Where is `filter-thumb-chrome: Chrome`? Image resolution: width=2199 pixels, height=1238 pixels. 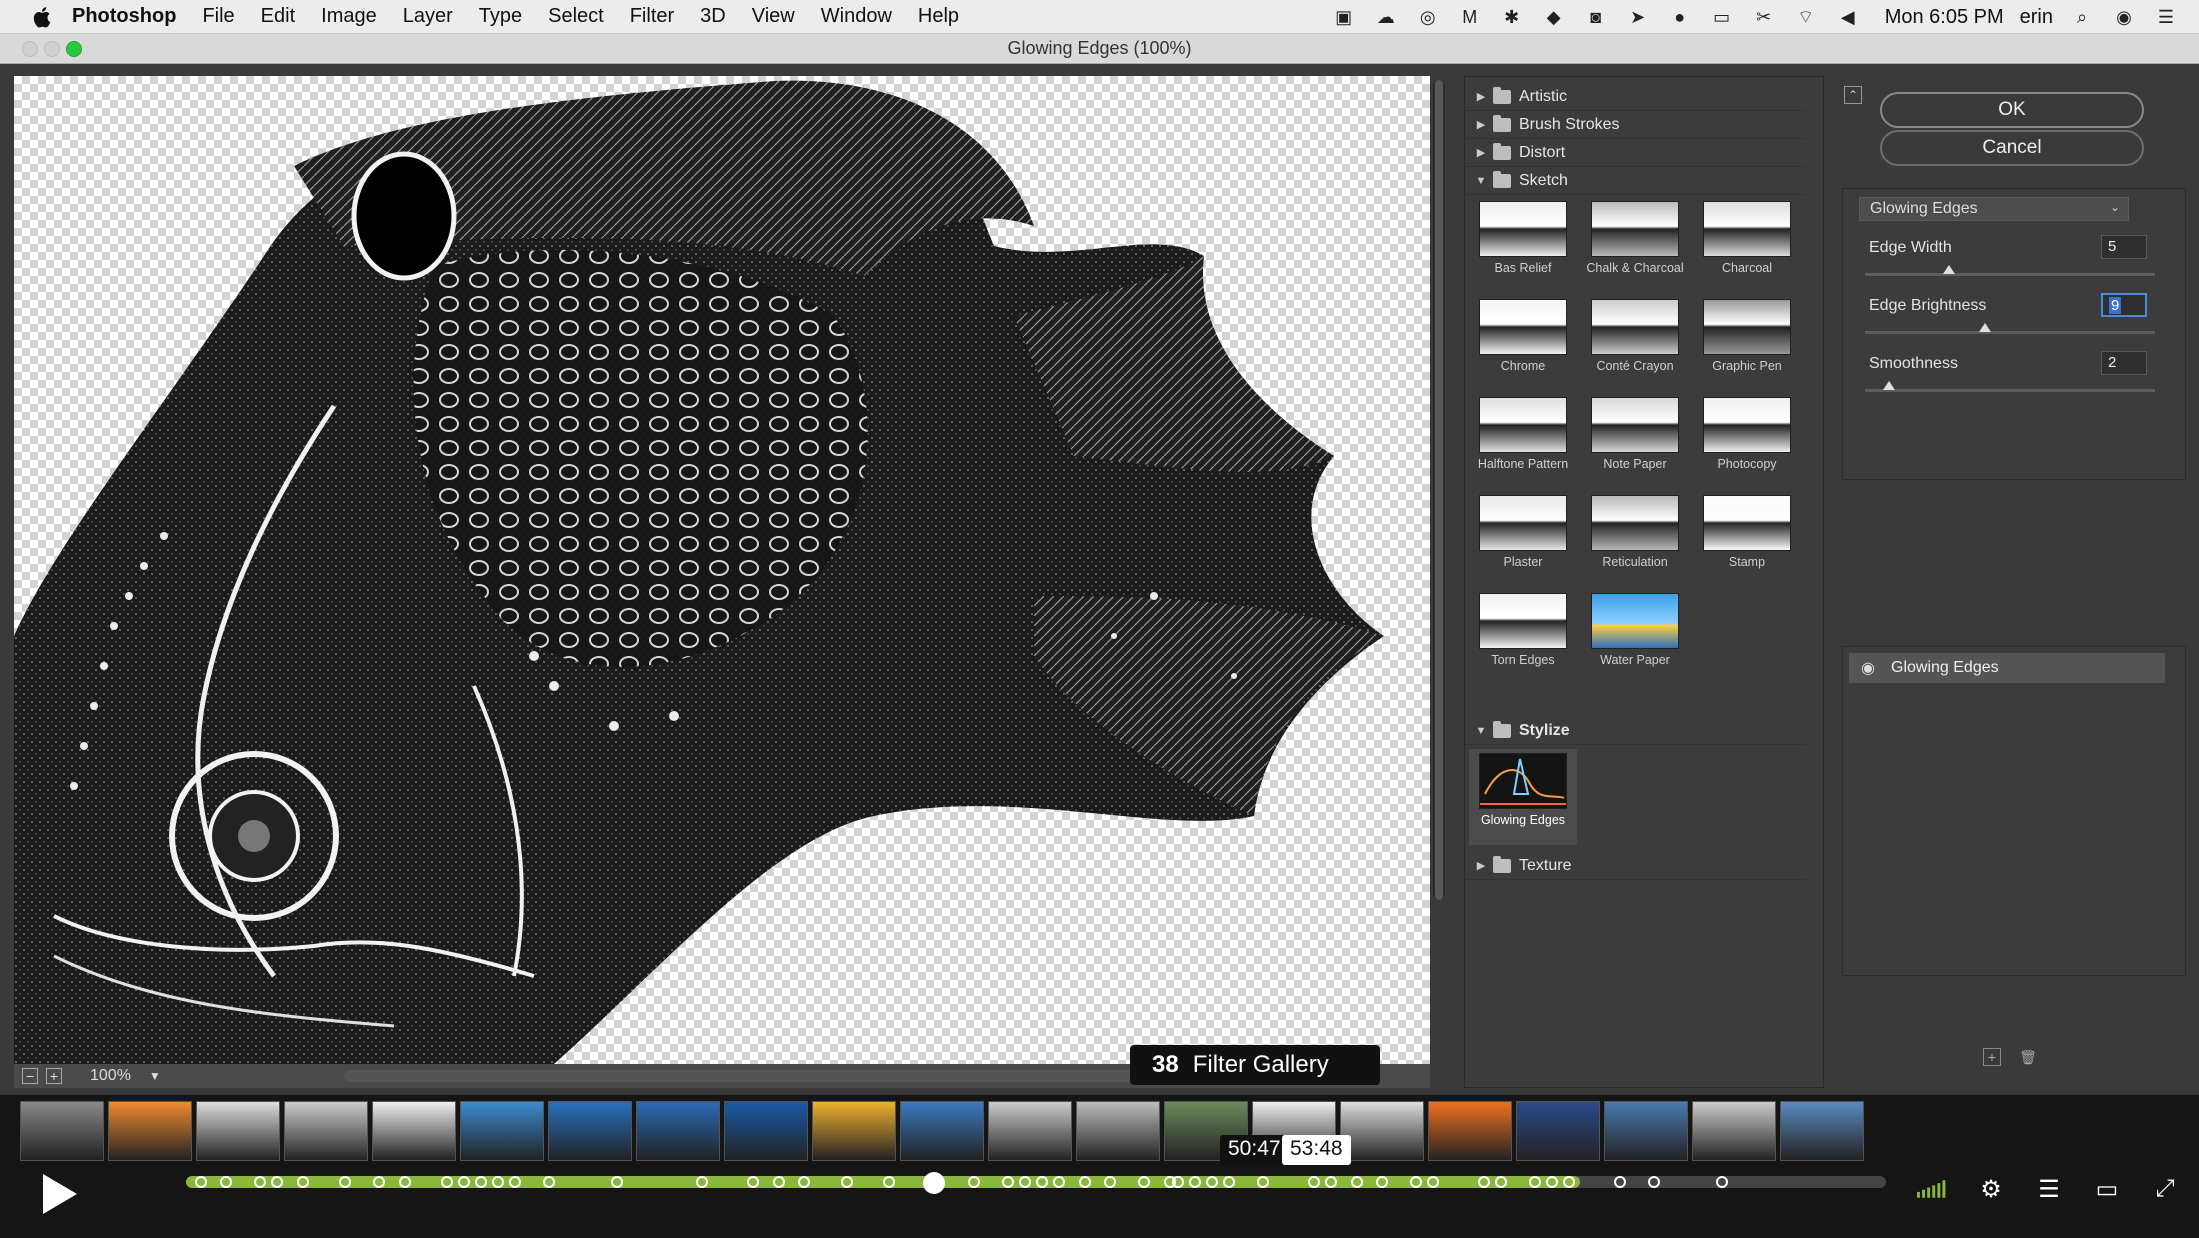 filter-thumb-chrome: Chrome is located at coordinates (1523, 344).